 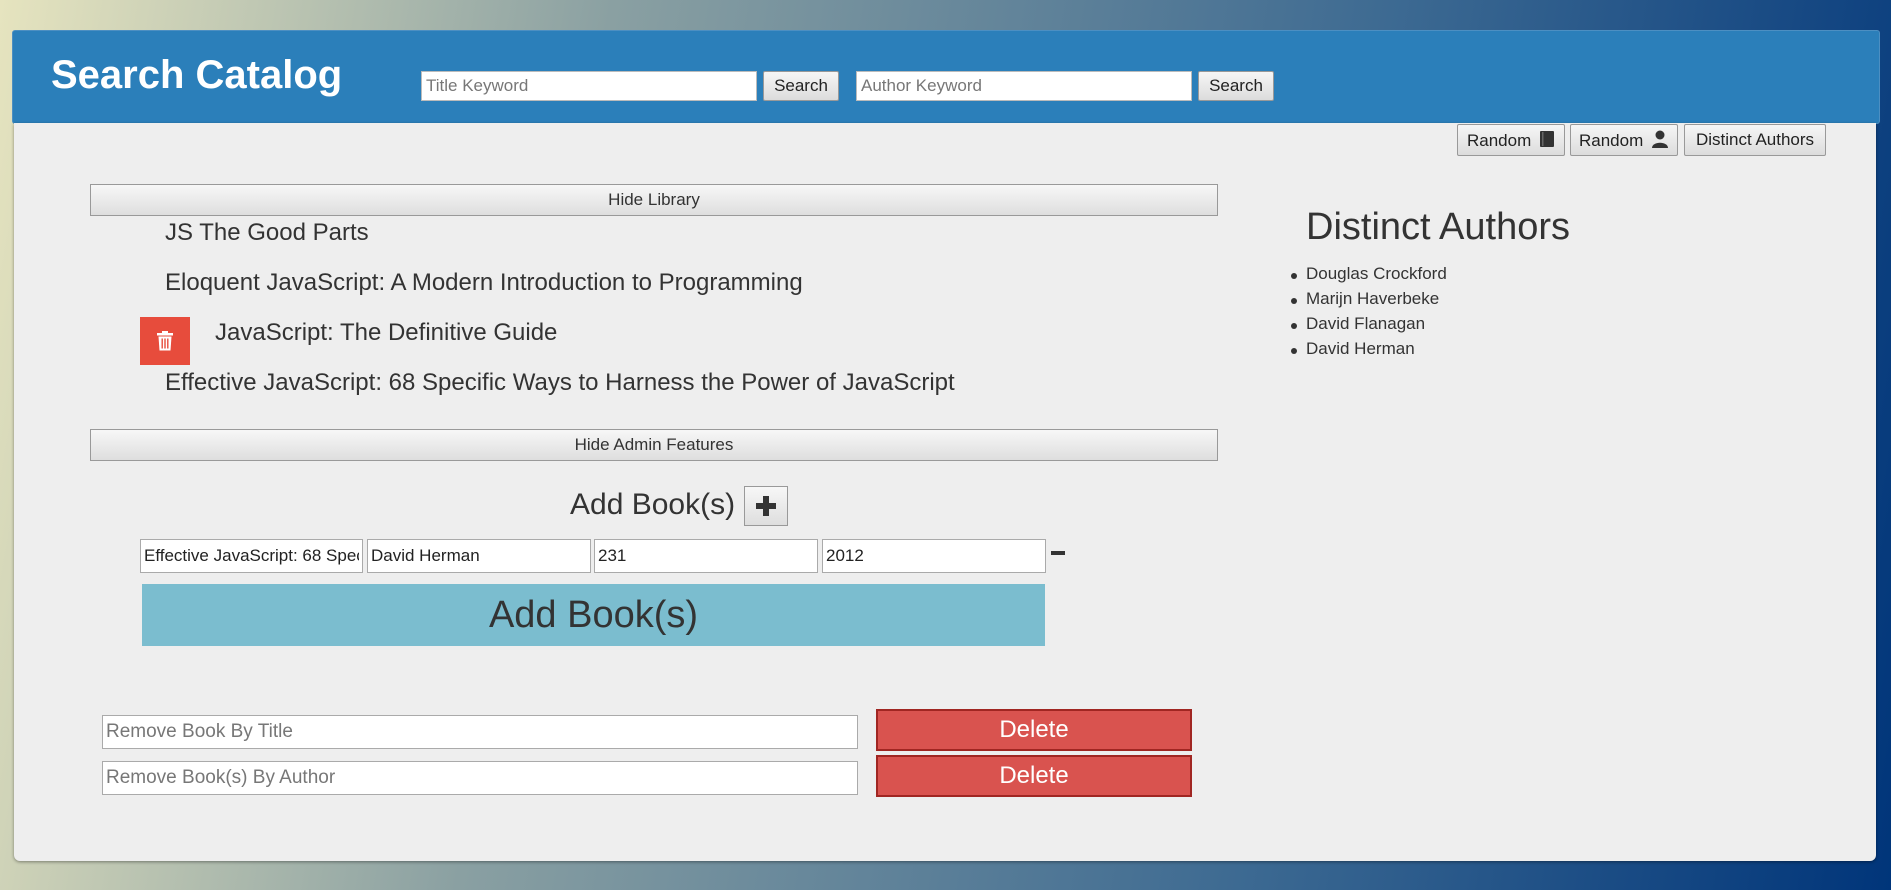 I want to click on add-row-button, so click(x=766, y=506).